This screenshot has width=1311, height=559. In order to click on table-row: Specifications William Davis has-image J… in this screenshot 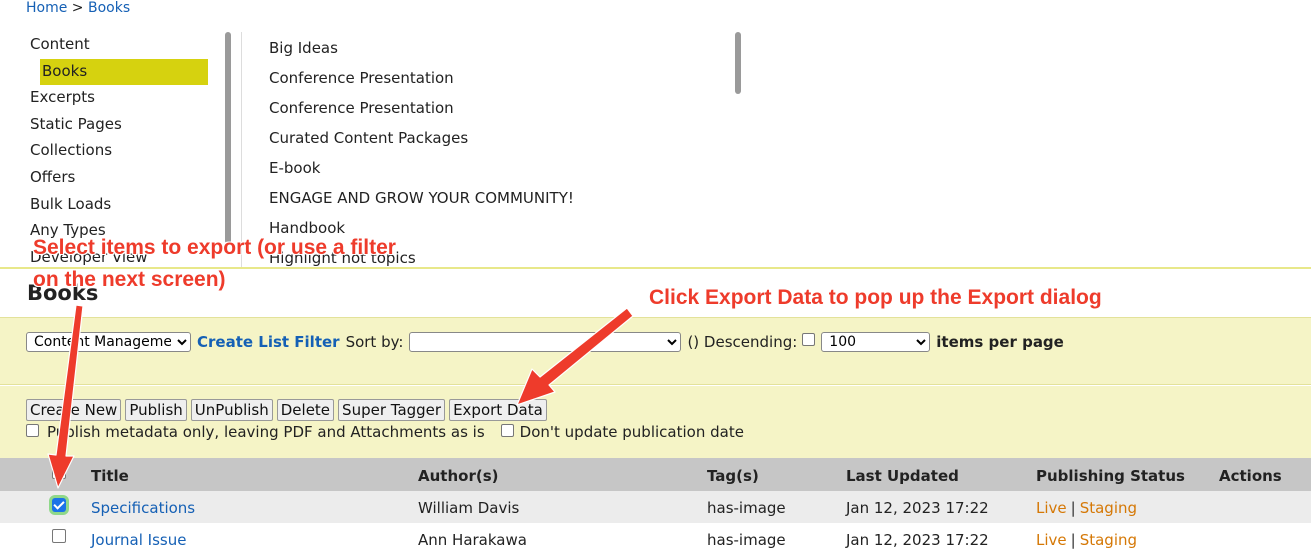, I will do `click(655, 507)`.